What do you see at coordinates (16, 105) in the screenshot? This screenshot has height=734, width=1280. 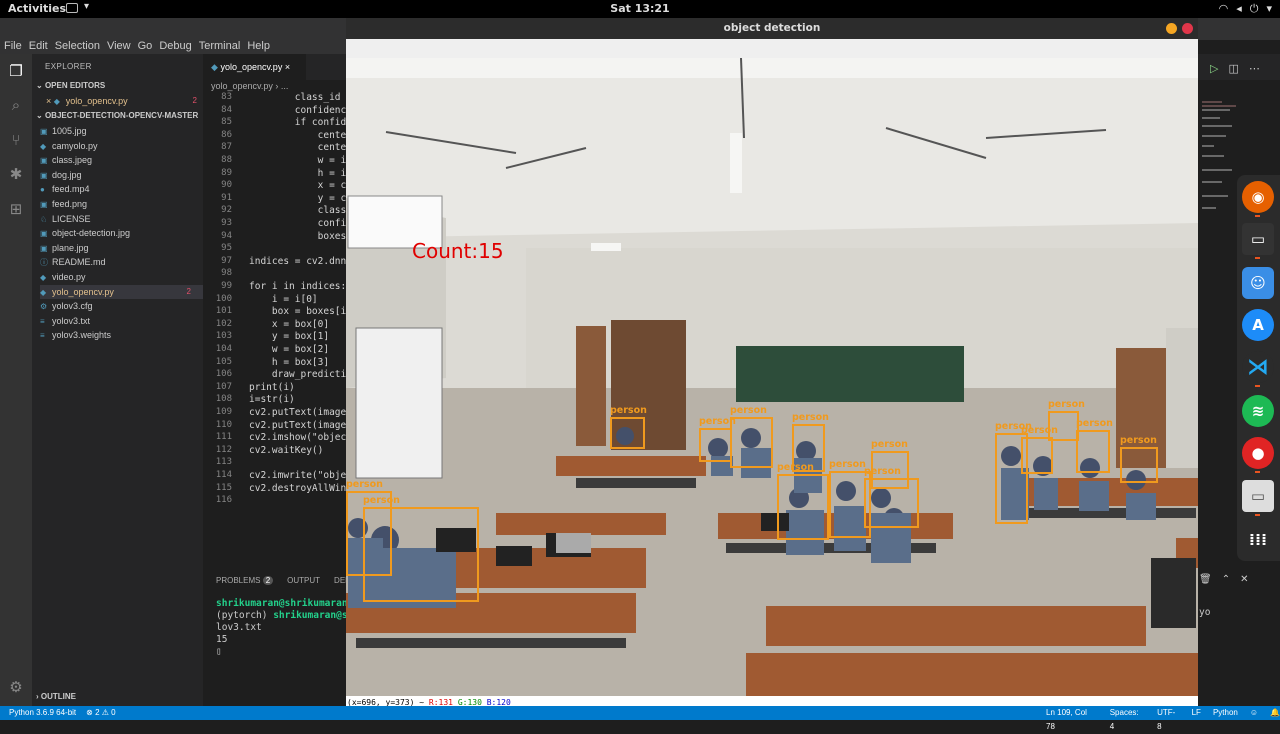 I see `search-icon: ⌕` at bounding box center [16, 105].